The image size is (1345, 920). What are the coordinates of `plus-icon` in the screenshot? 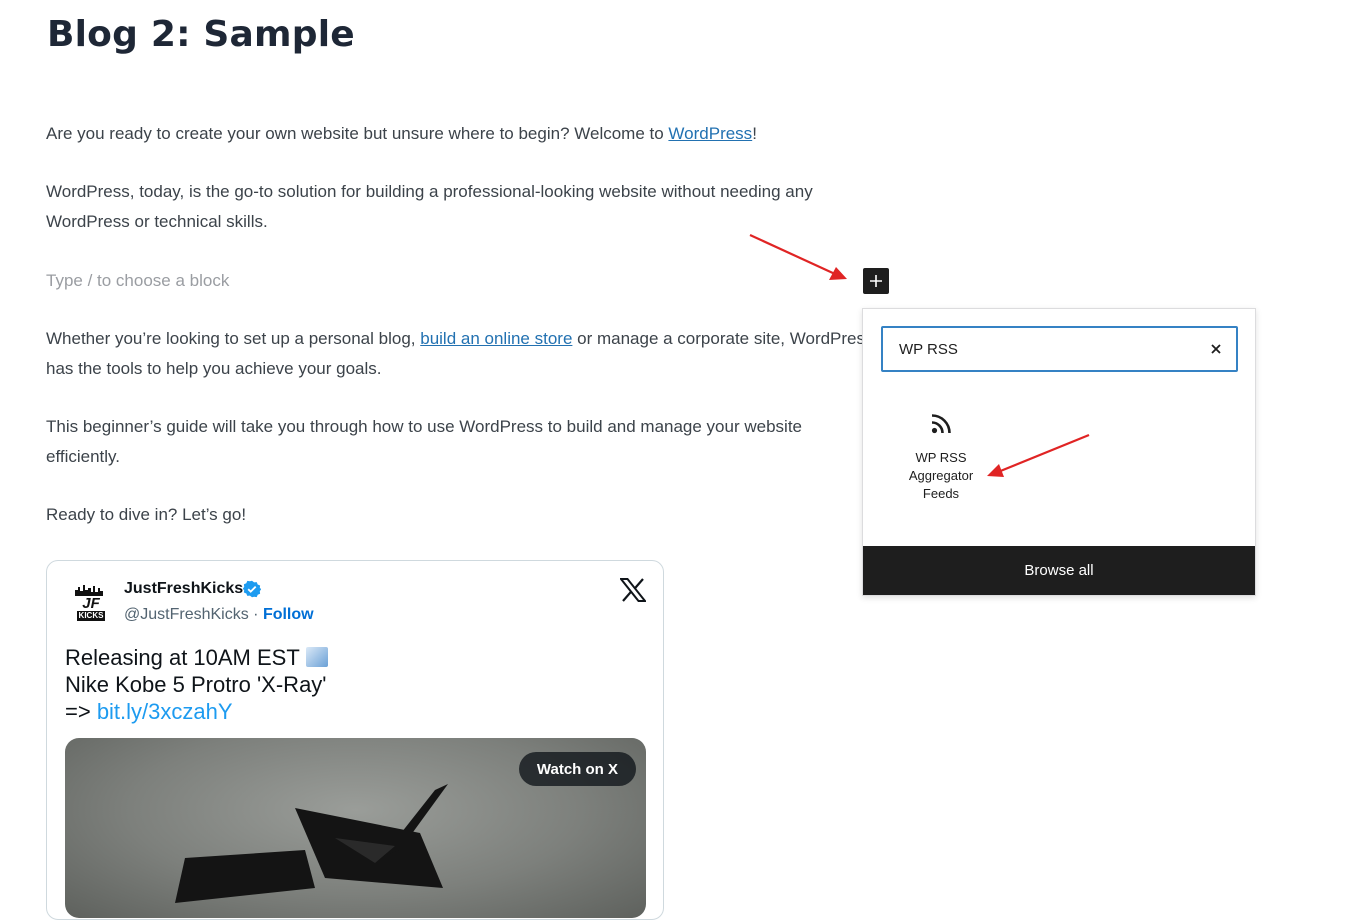 It's located at (876, 281).